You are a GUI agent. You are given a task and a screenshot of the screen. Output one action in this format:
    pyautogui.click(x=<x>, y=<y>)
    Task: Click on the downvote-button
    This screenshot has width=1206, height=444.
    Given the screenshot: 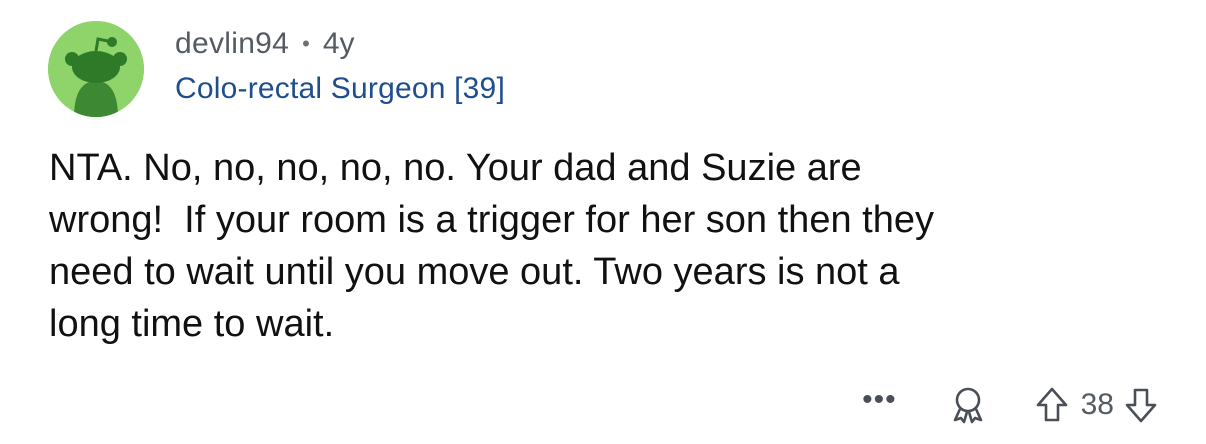 What is the action you would take?
    pyautogui.click(x=1141, y=405)
    